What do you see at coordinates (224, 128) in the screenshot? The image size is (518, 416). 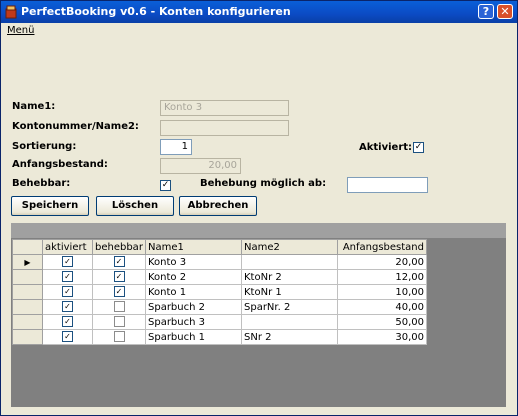 I see `kontonummer-field` at bounding box center [224, 128].